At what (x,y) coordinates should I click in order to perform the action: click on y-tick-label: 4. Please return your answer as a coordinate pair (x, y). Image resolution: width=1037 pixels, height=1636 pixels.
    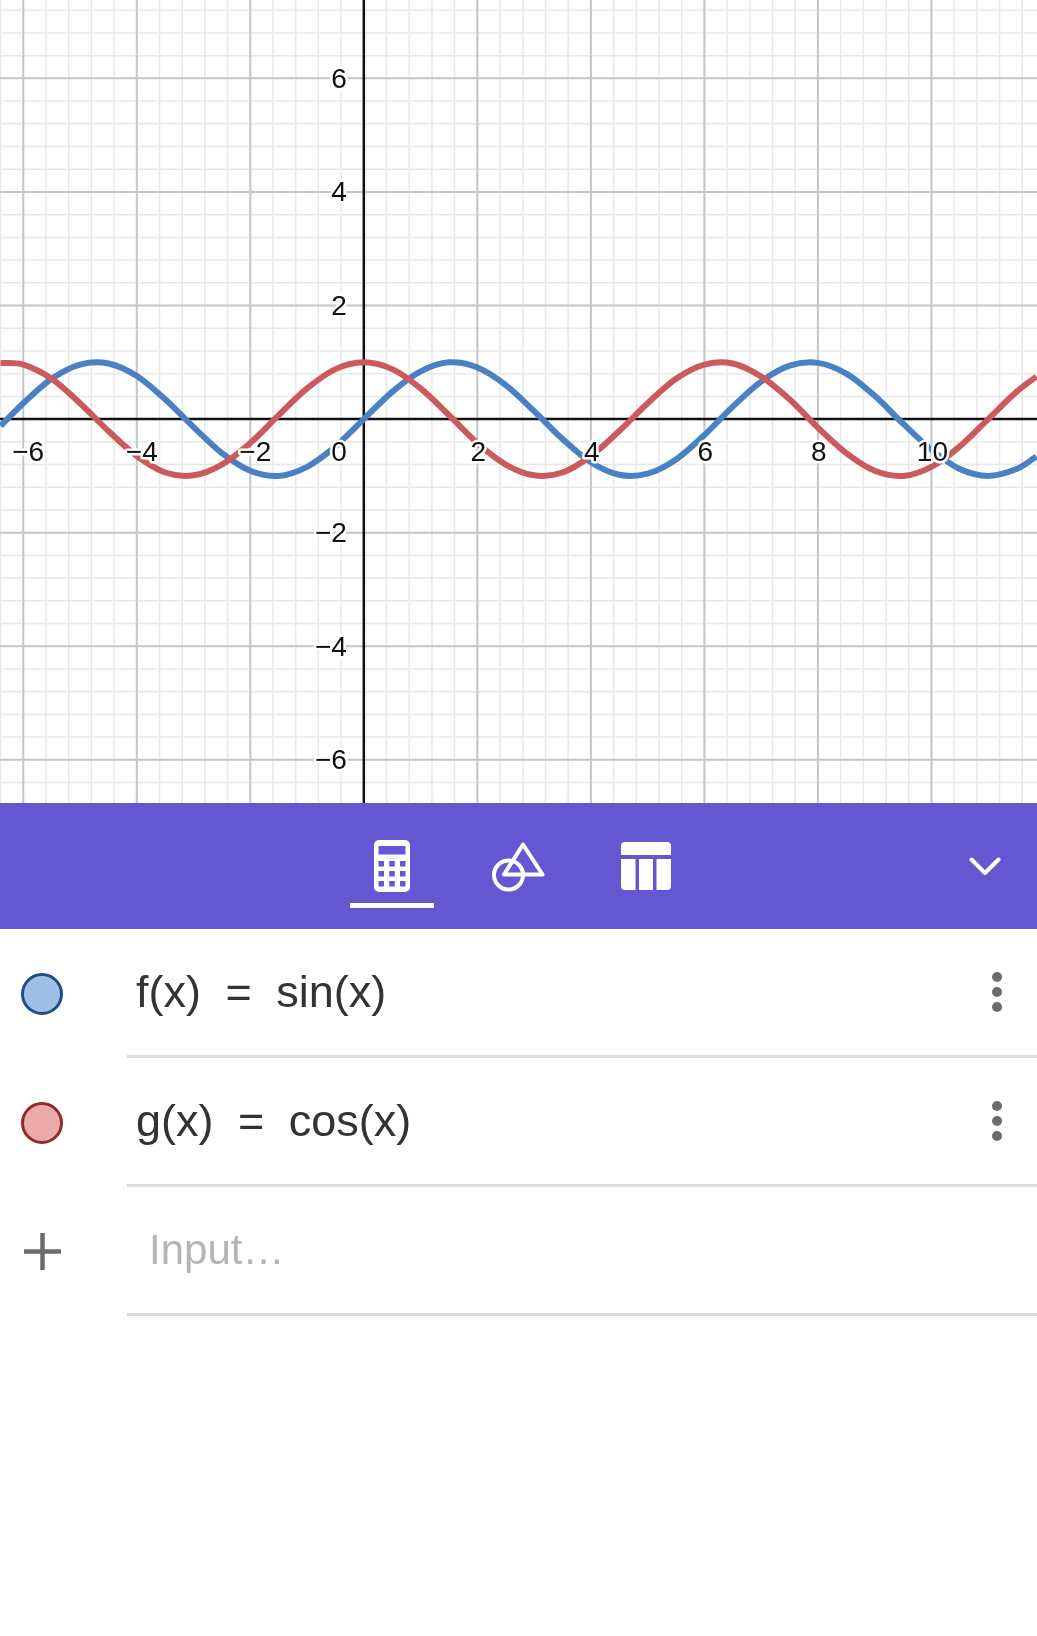
    Looking at the image, I should click on (339, 192).